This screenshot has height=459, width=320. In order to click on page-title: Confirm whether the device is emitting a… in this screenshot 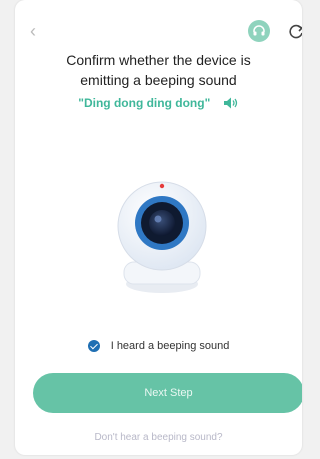, I will do `click(158, 70)`.